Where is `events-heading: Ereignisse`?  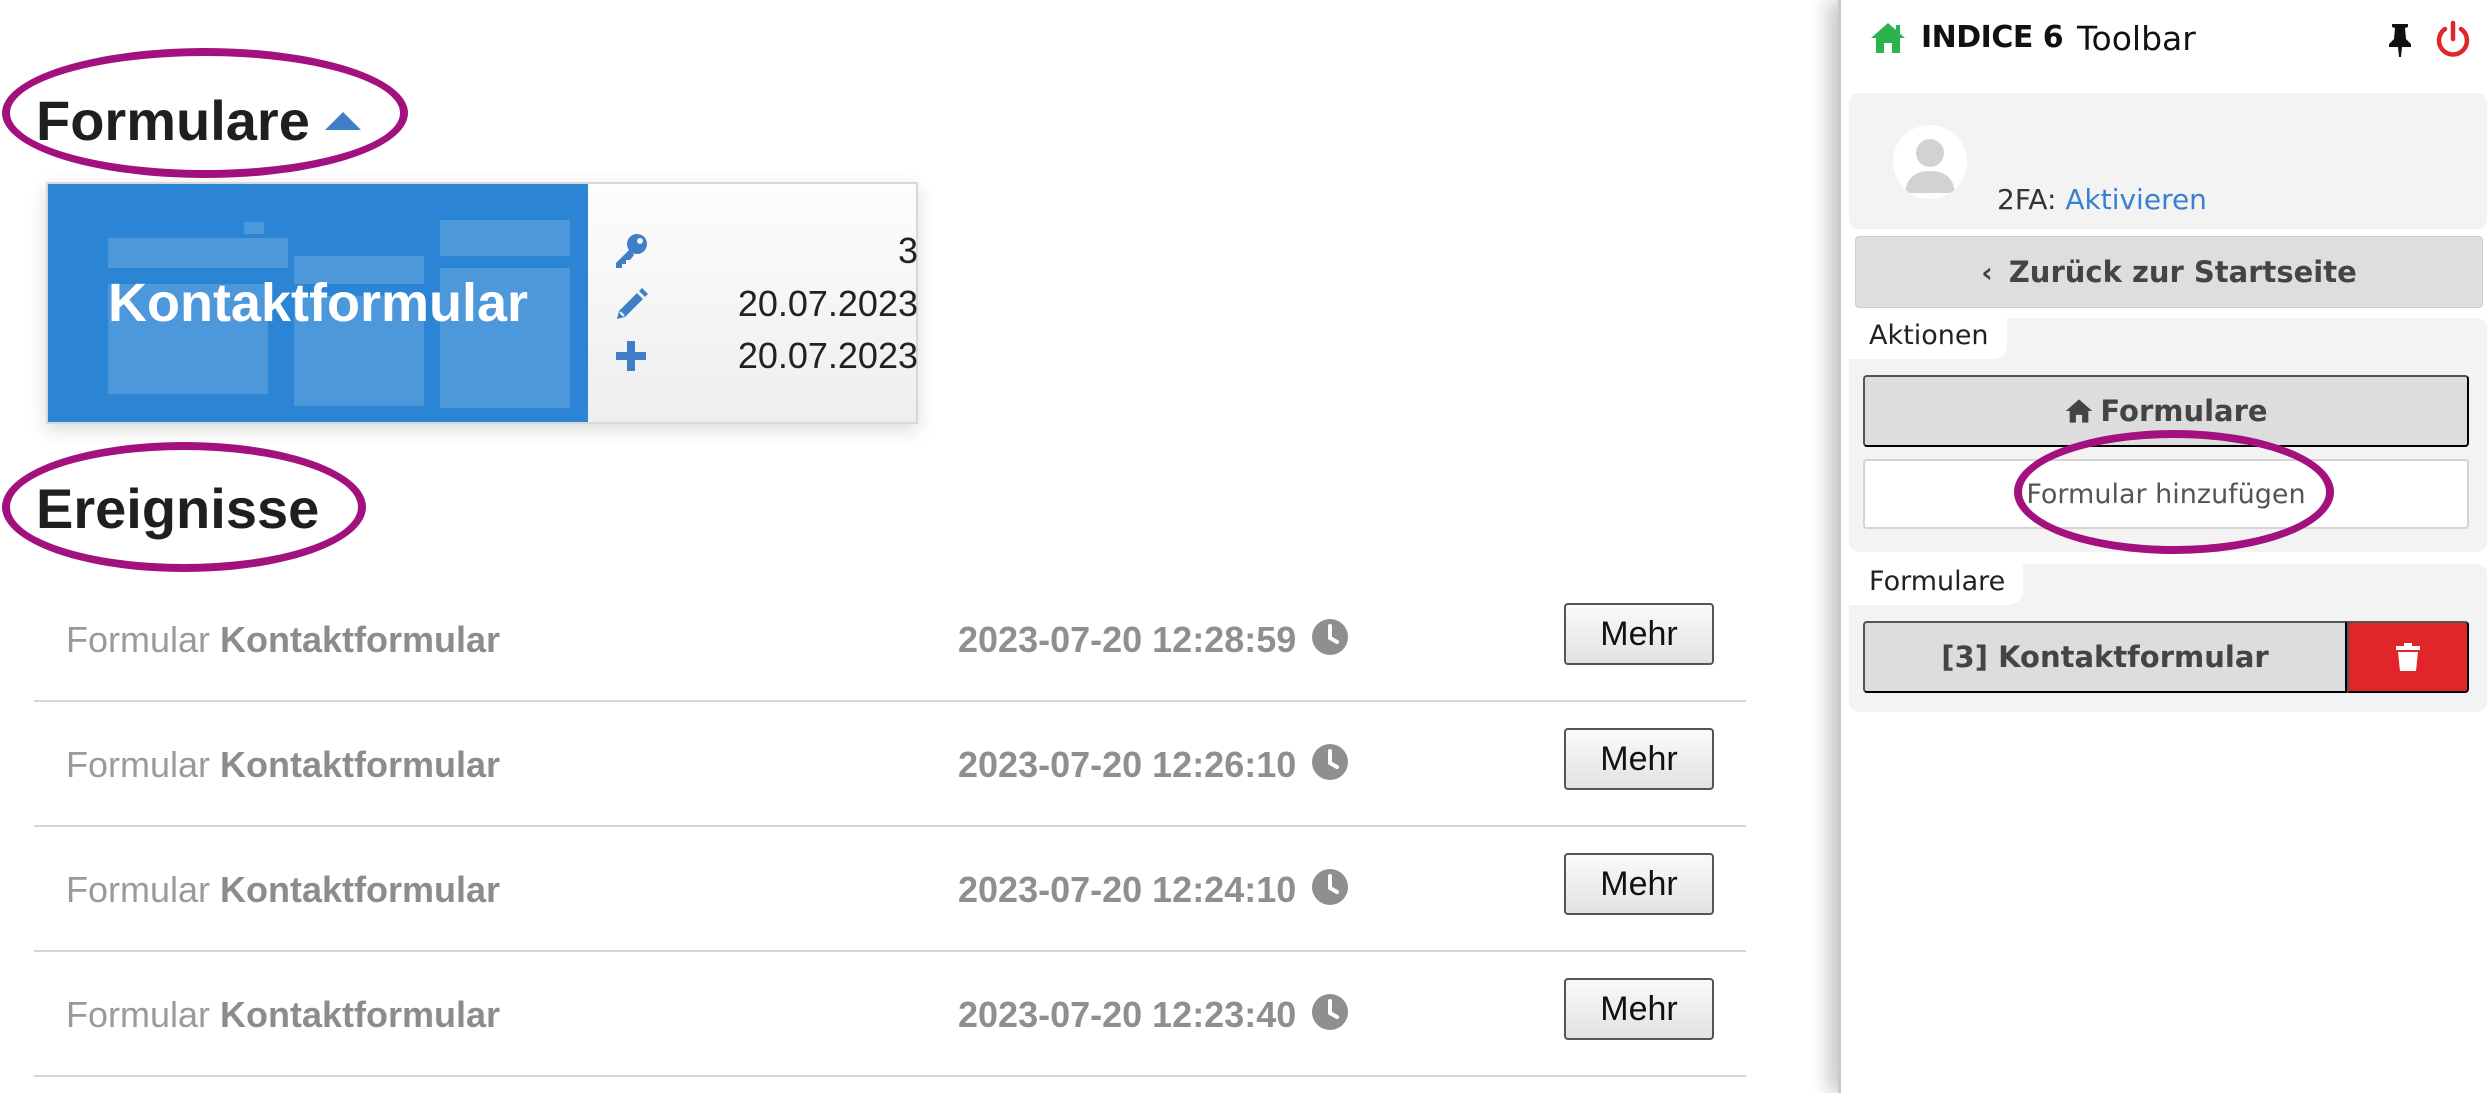 events-heading: Ereignisse is located at coordinates (178, 508).